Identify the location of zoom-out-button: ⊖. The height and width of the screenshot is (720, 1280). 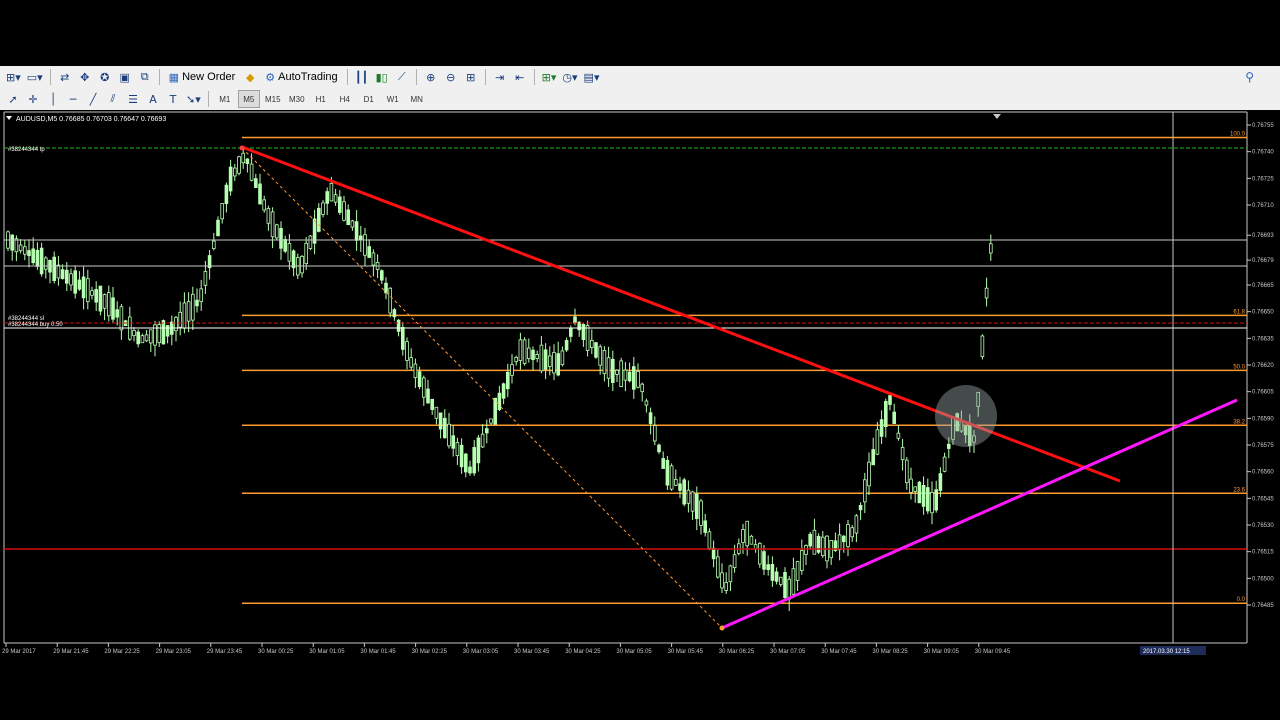
(451, 77).